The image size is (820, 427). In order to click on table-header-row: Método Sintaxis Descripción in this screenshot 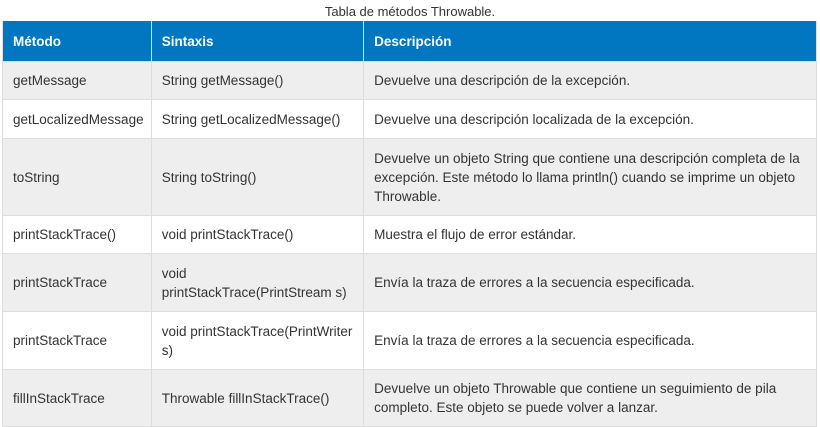, I will do `click(409, 41)`.